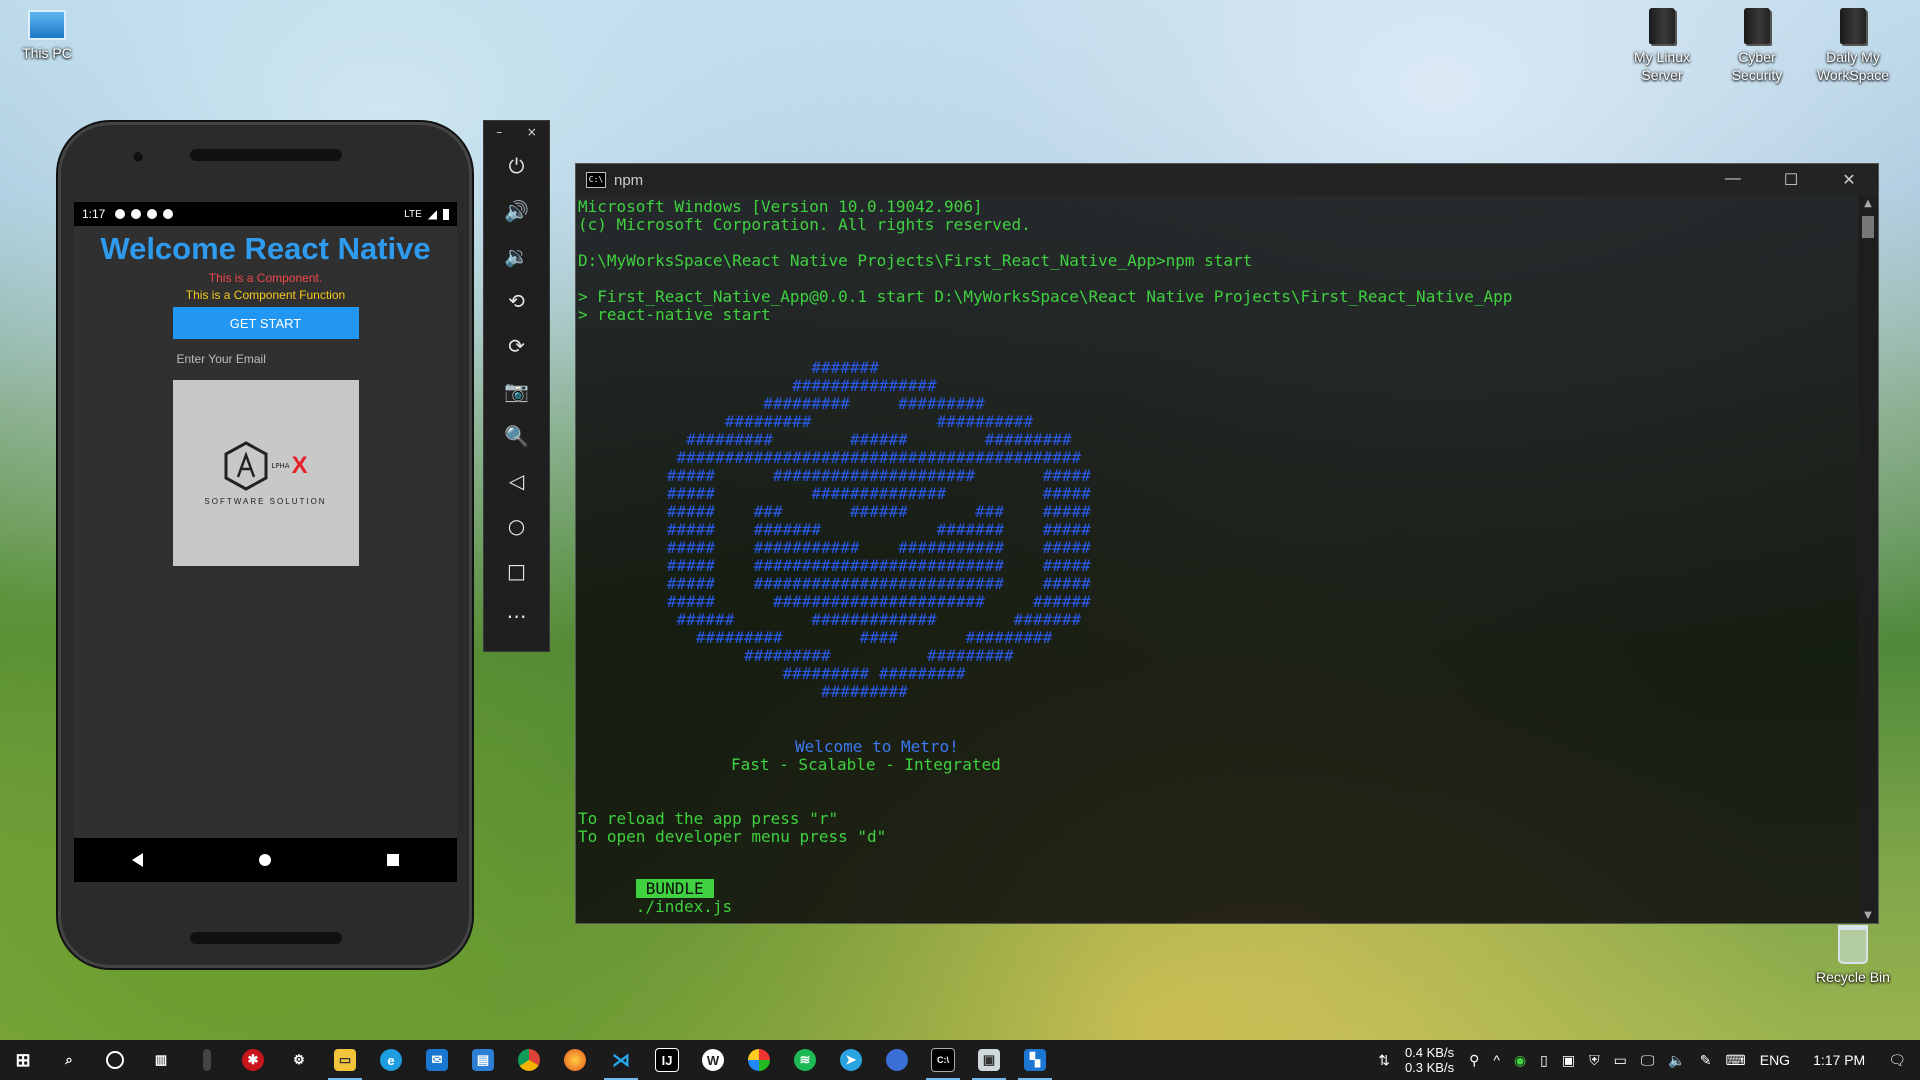  I want to click on app-icon-3: ▣, so click(989, 1060).